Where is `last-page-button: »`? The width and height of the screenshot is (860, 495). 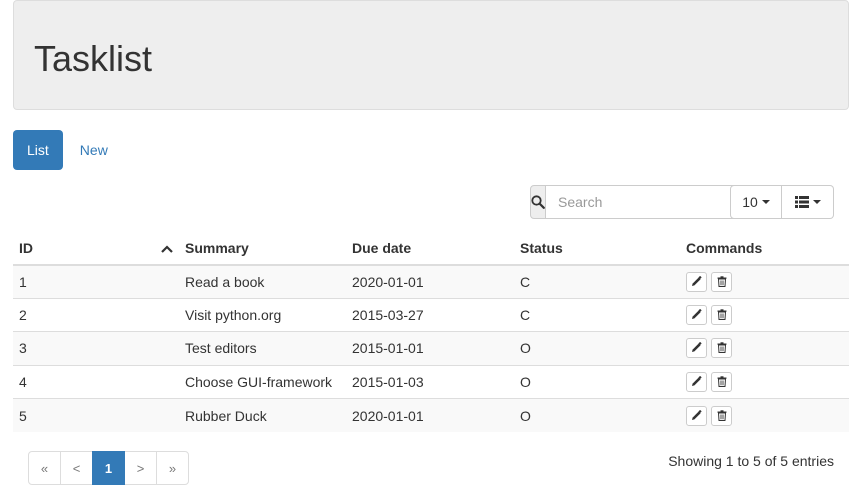 last-page-button: » is located at coordinates (172, 468).